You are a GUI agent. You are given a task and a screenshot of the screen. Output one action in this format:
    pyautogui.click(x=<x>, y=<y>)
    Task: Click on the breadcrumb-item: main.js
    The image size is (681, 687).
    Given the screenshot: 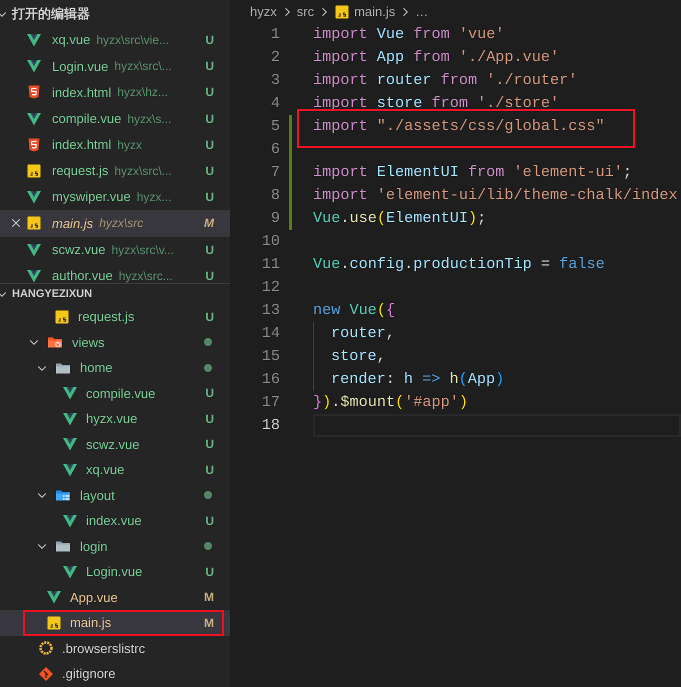 What is the action you would take?
    pyautogui.click(x=375, y=12)
    